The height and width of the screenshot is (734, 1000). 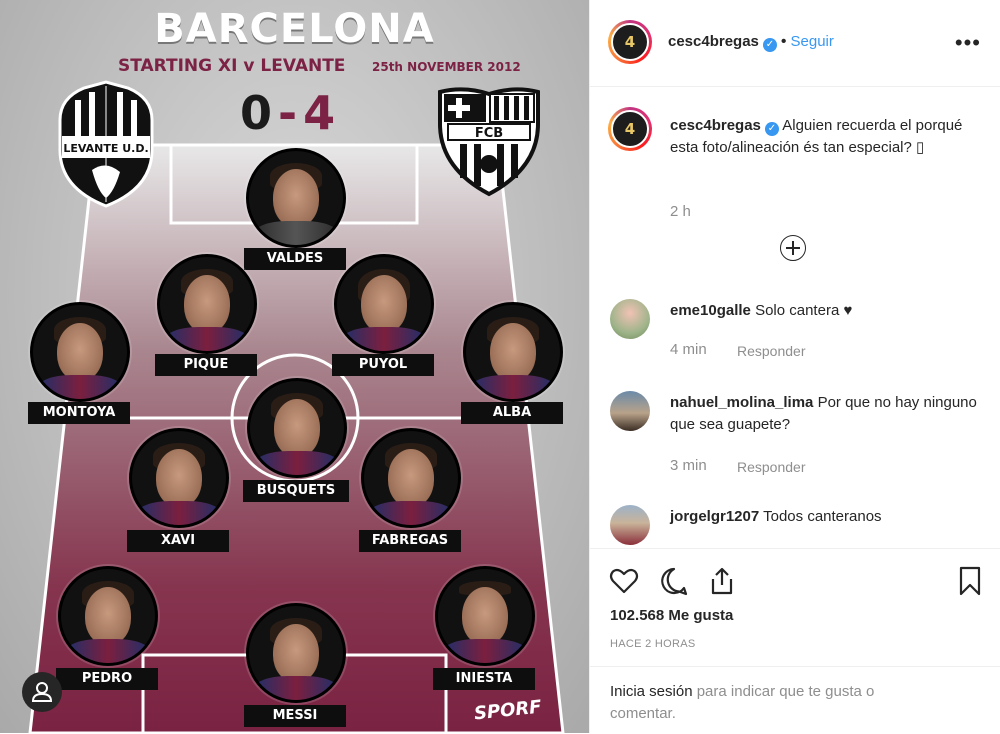 I want to click on post-timestamp: HACE 2 HORAS, so click(x=653, y=644).